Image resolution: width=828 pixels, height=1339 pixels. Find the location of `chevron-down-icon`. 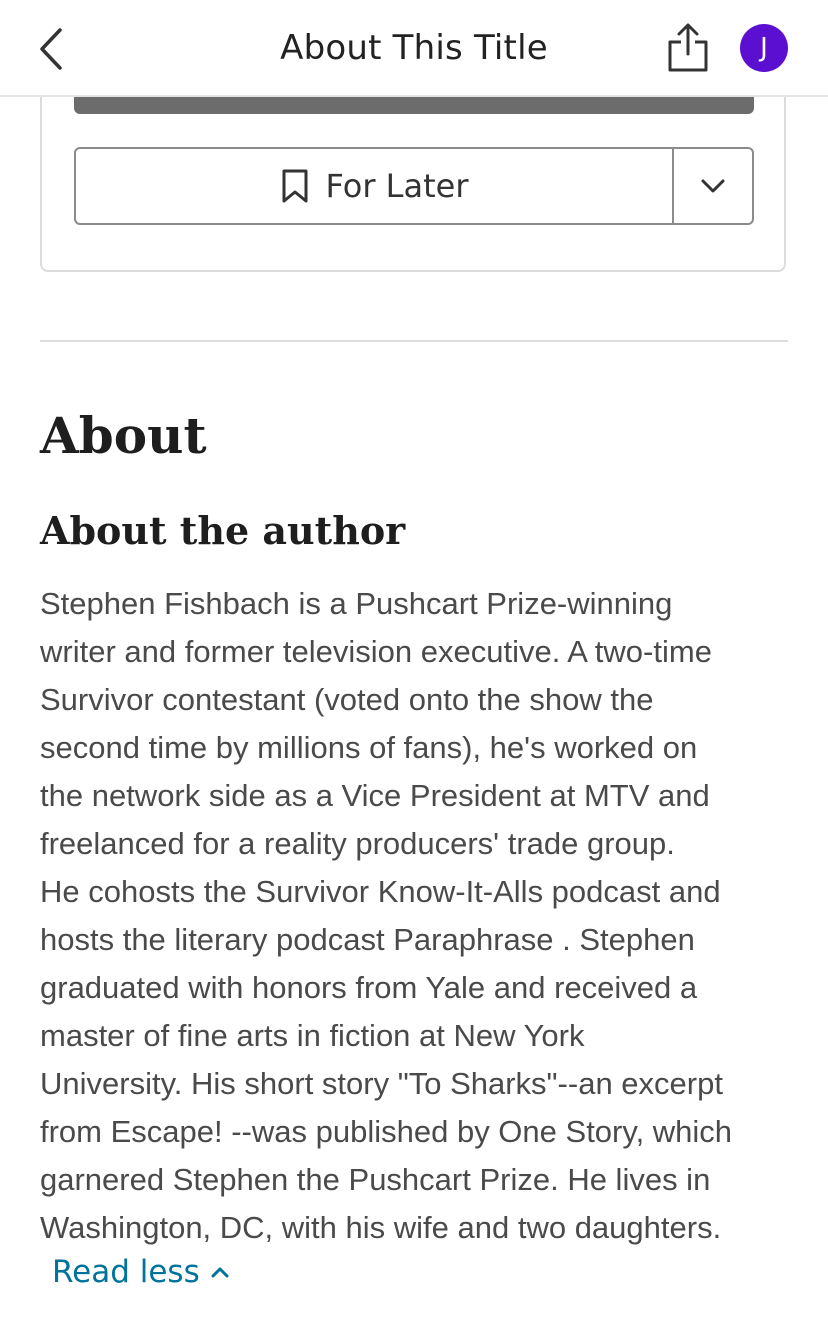

chevron-down-icon is located at coordinates (713, 186).